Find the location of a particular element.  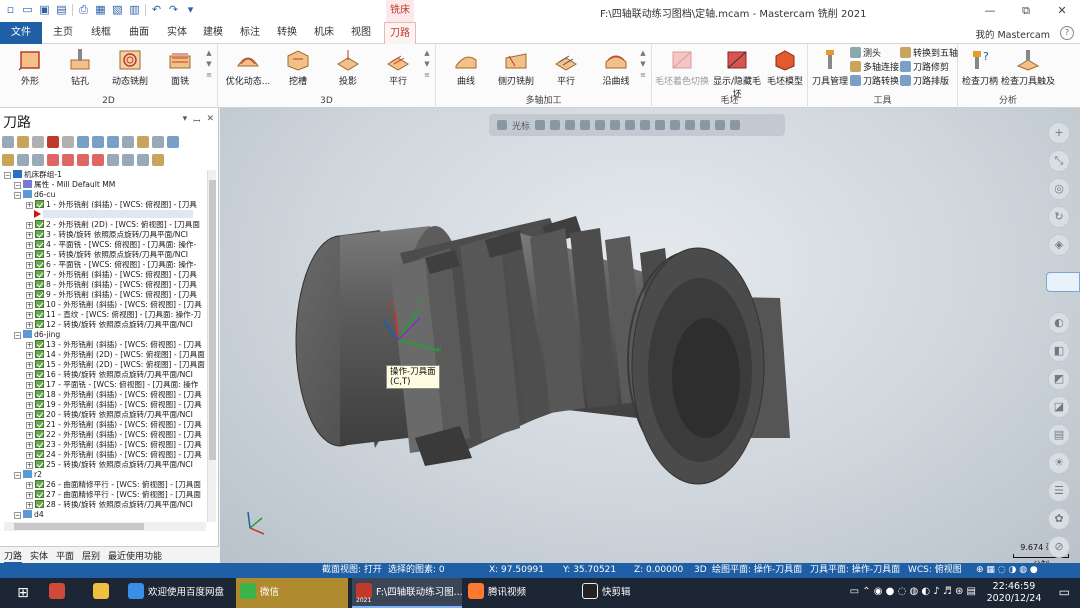

contour-button: 外形 is located at coordinates (30, 67).